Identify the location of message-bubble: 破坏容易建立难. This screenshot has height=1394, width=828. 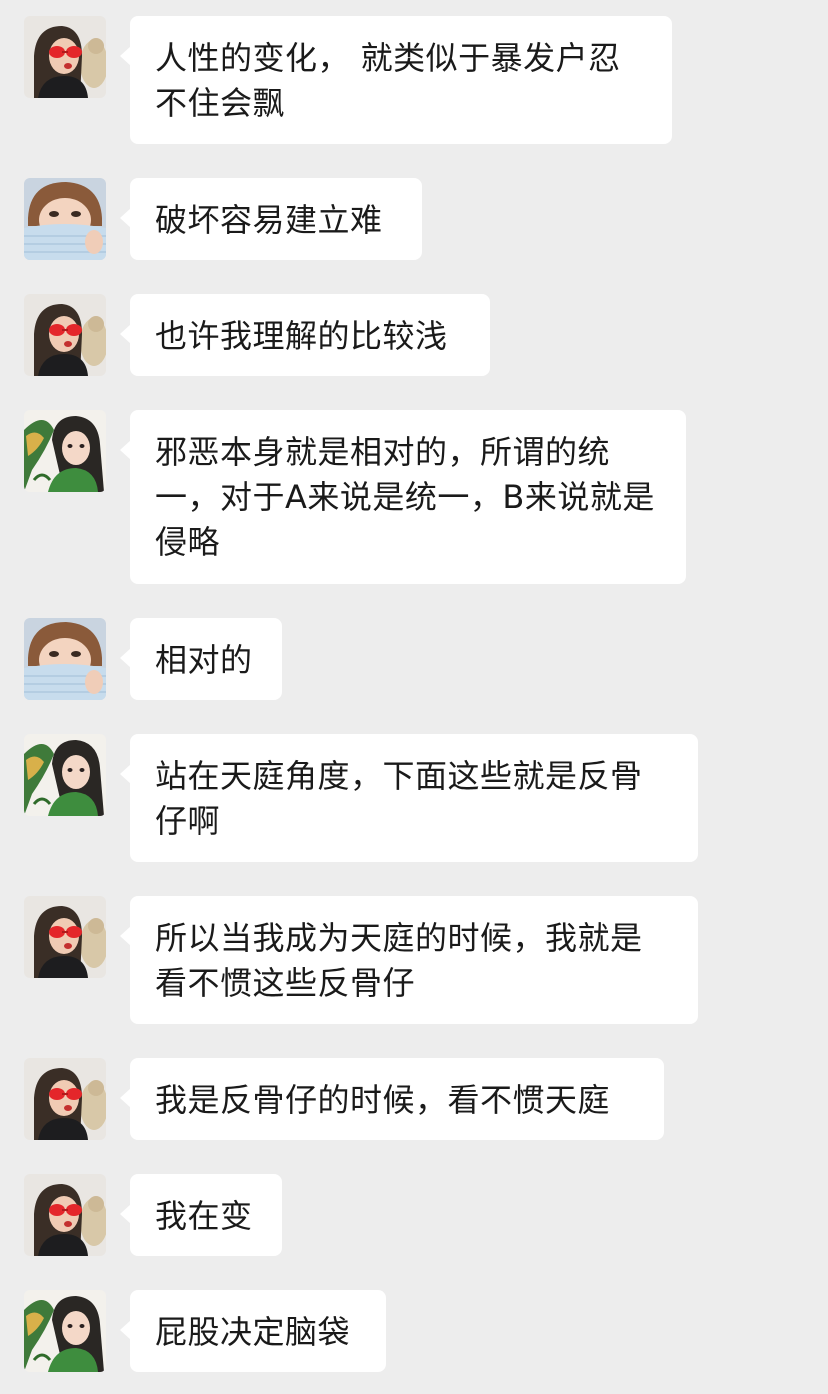
(271, 219).